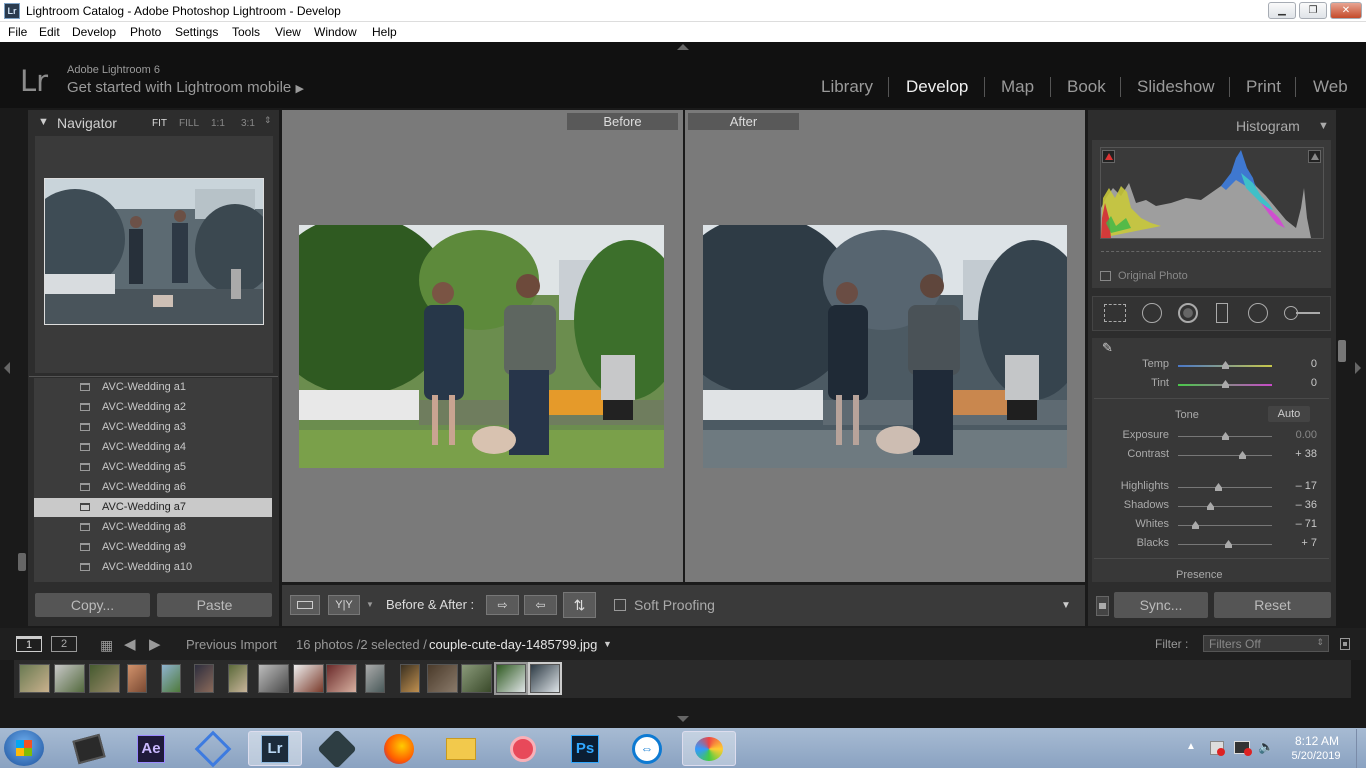 The height and width of the screenshot is (768, 1366). What do you see at coordinates (130, 644) in the screenshot?
I see `back-arrow-icon: ◀` at bounding box center [130, 644].